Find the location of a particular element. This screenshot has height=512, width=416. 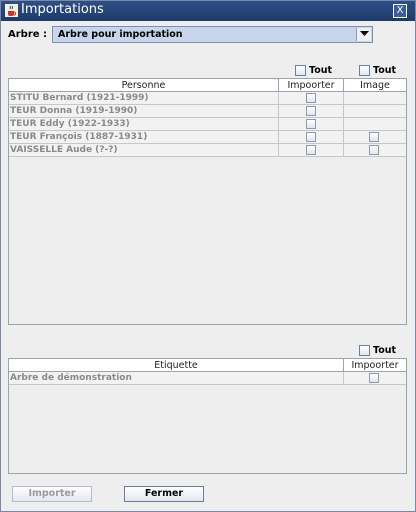

all-import-checkbox is located at coordinates (300, 70).